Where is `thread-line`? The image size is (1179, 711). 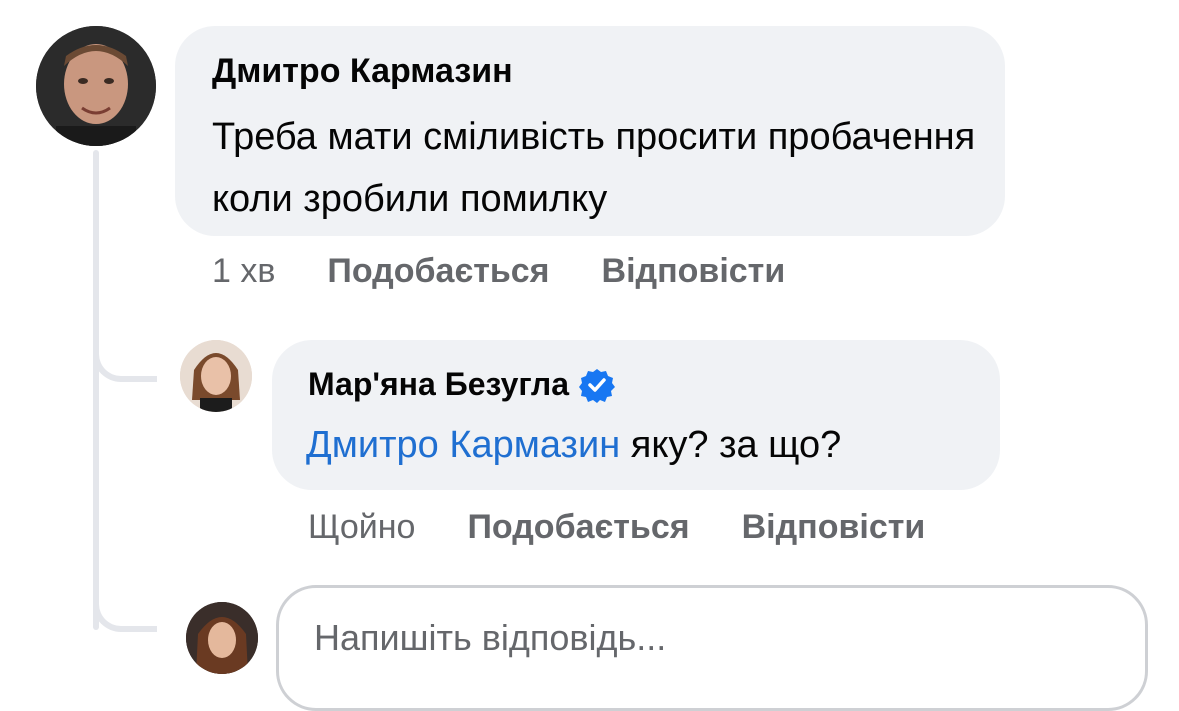 thread-line is located at coordinates (96, 390).